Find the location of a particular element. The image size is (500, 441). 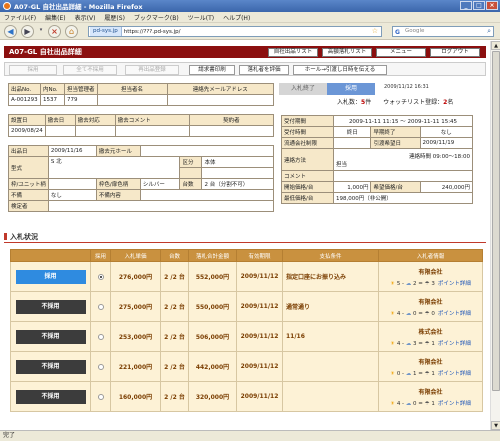

maximize-button: □ is located at coordinates (479, 5).